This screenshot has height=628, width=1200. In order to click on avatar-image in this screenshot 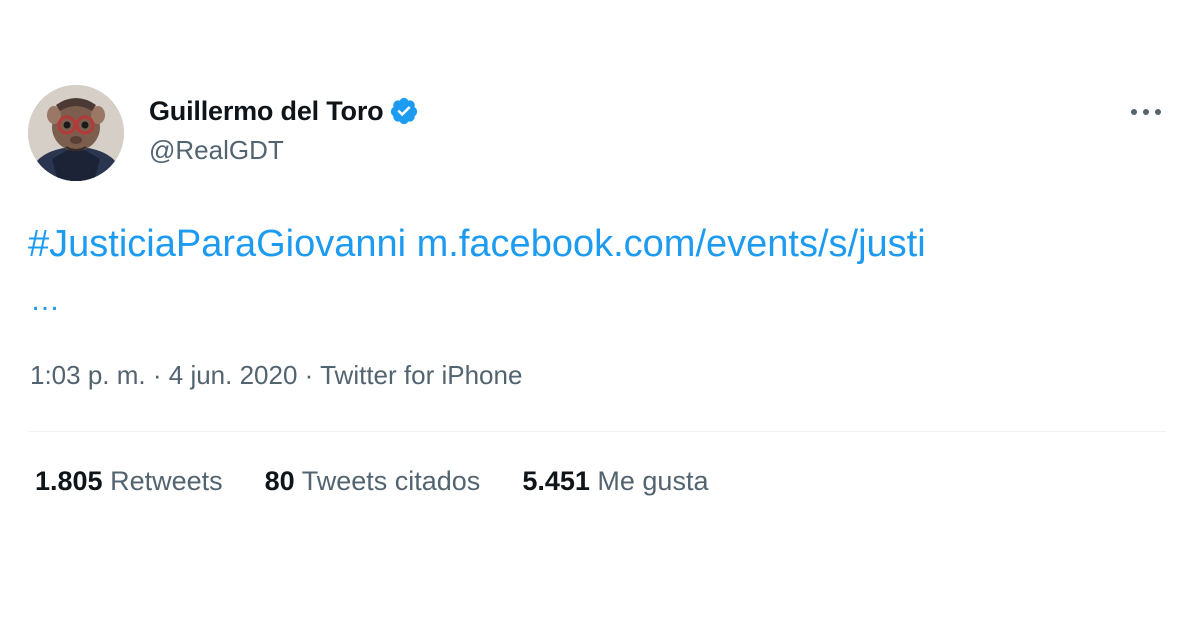, I will do `click(76, 133)`.